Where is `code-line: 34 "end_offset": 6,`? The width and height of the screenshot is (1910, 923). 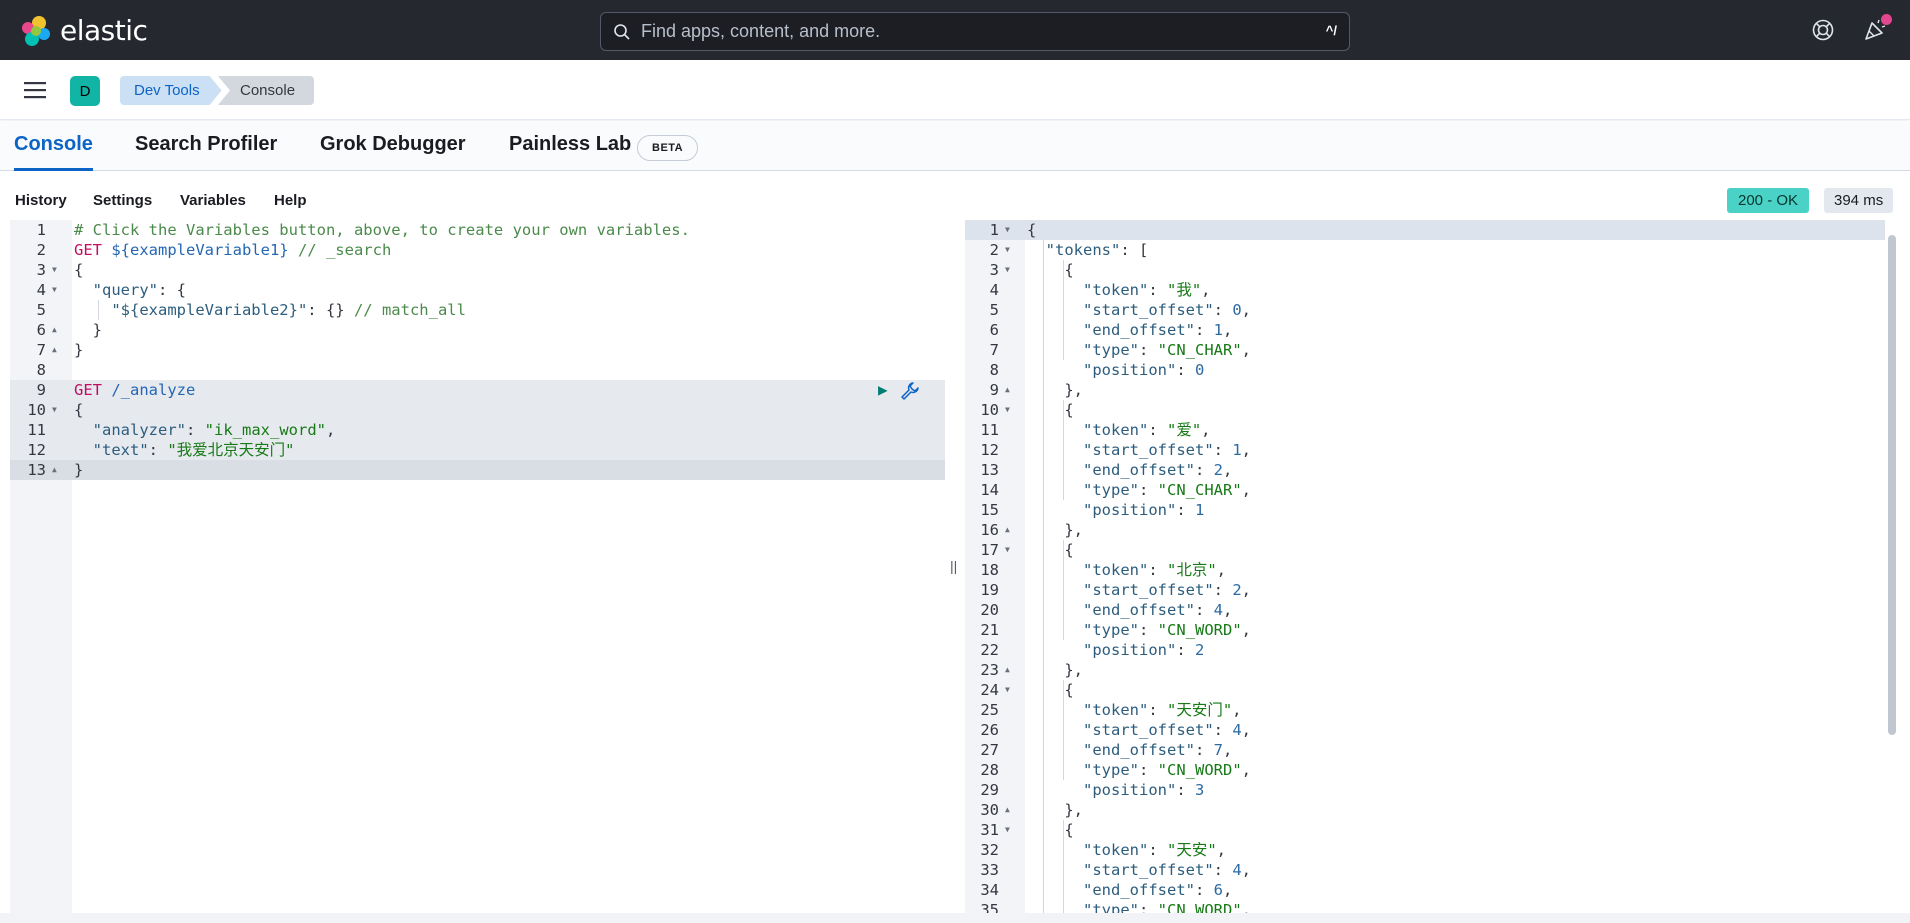 code-line: 34 "end_offset": 6, is located at coordinates (1432, 890).